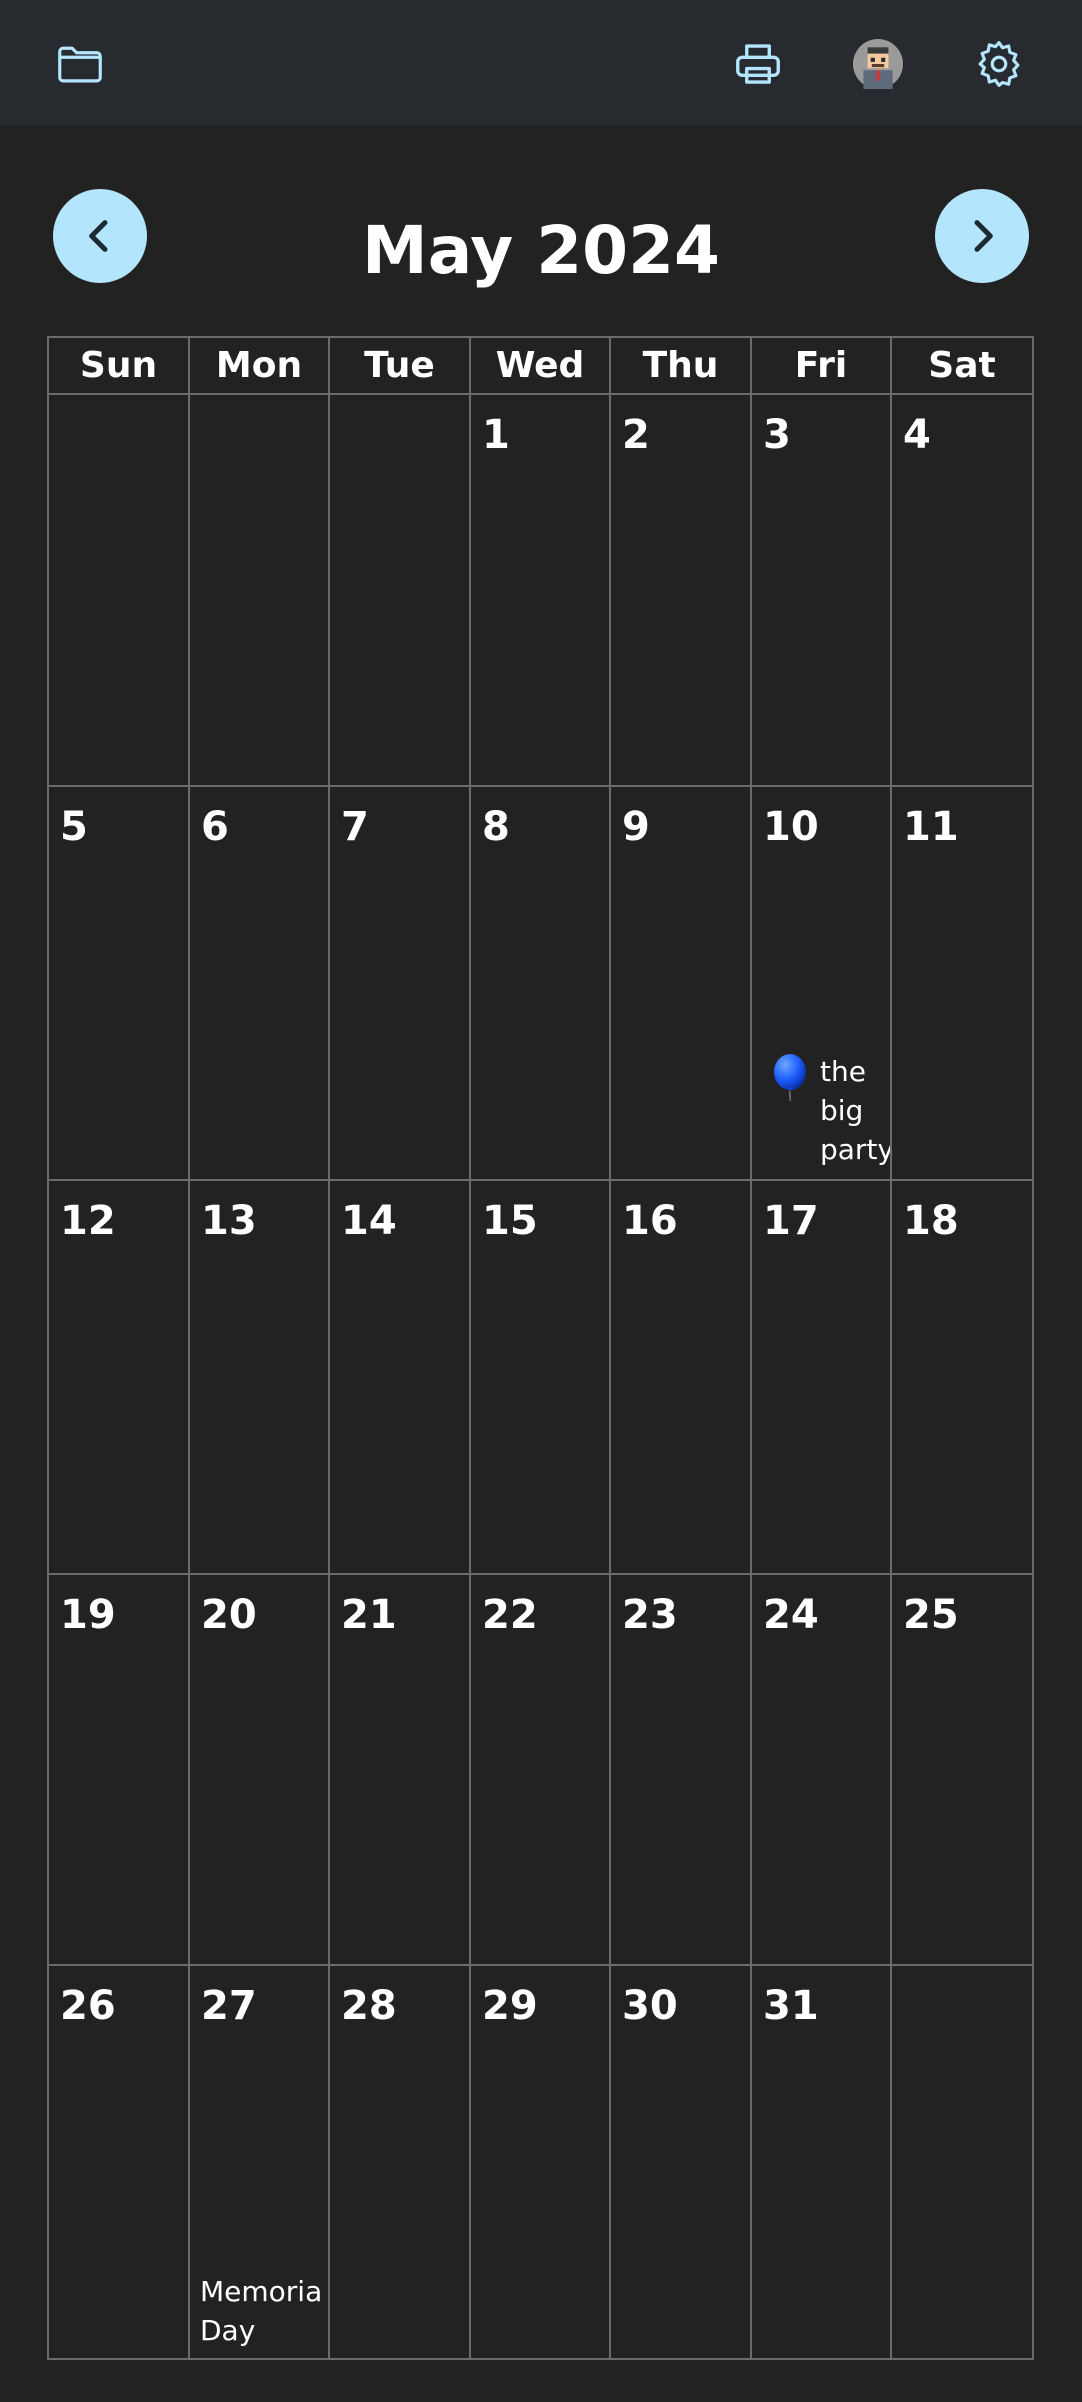 This screenshot has height=2402, width=1082. Describe the element at coordinates (791, 1221) in the screenshot. I see `day-number: 17` at that location.